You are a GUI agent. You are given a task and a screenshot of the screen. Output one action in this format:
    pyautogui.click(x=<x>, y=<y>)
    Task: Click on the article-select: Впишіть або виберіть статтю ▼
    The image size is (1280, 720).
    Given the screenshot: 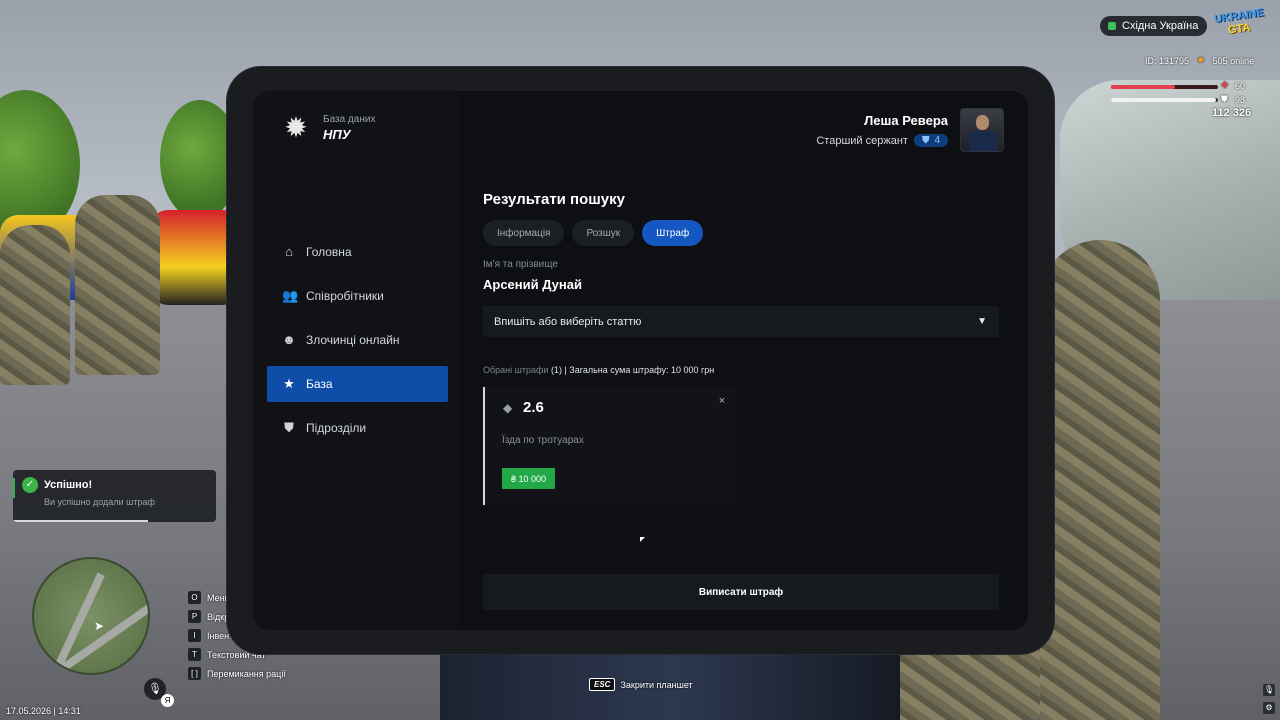 What is the action you would take?
    pyautogui.click(x=741, y=321)
    